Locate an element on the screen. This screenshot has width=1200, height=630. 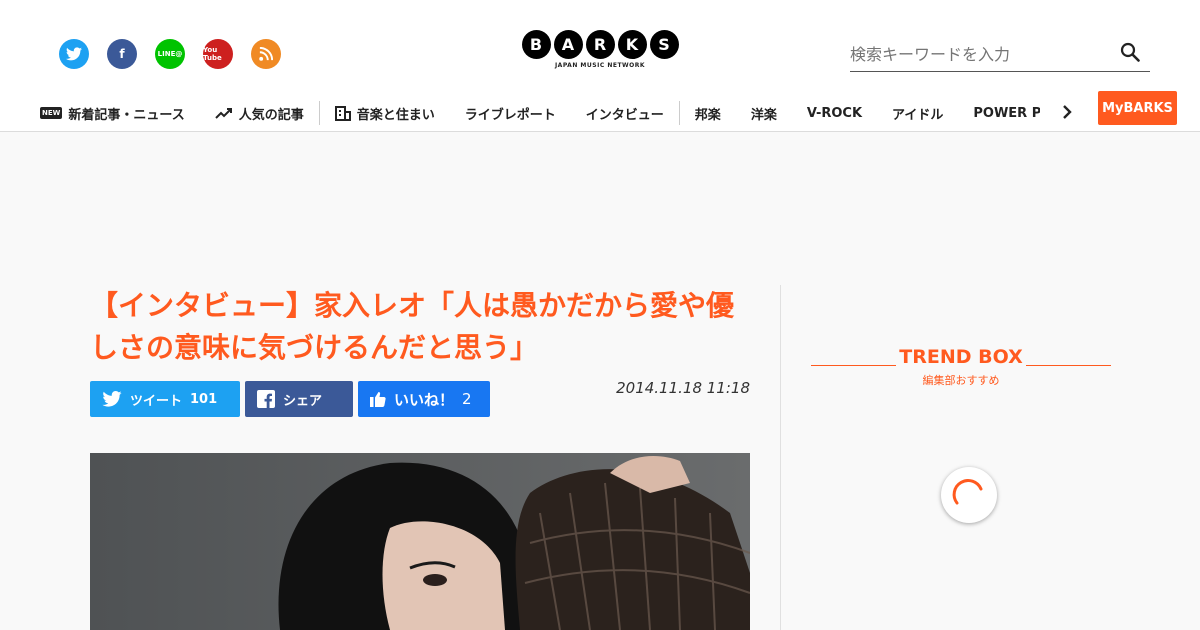
like-count: 2 is located at coordinates (467, 399).